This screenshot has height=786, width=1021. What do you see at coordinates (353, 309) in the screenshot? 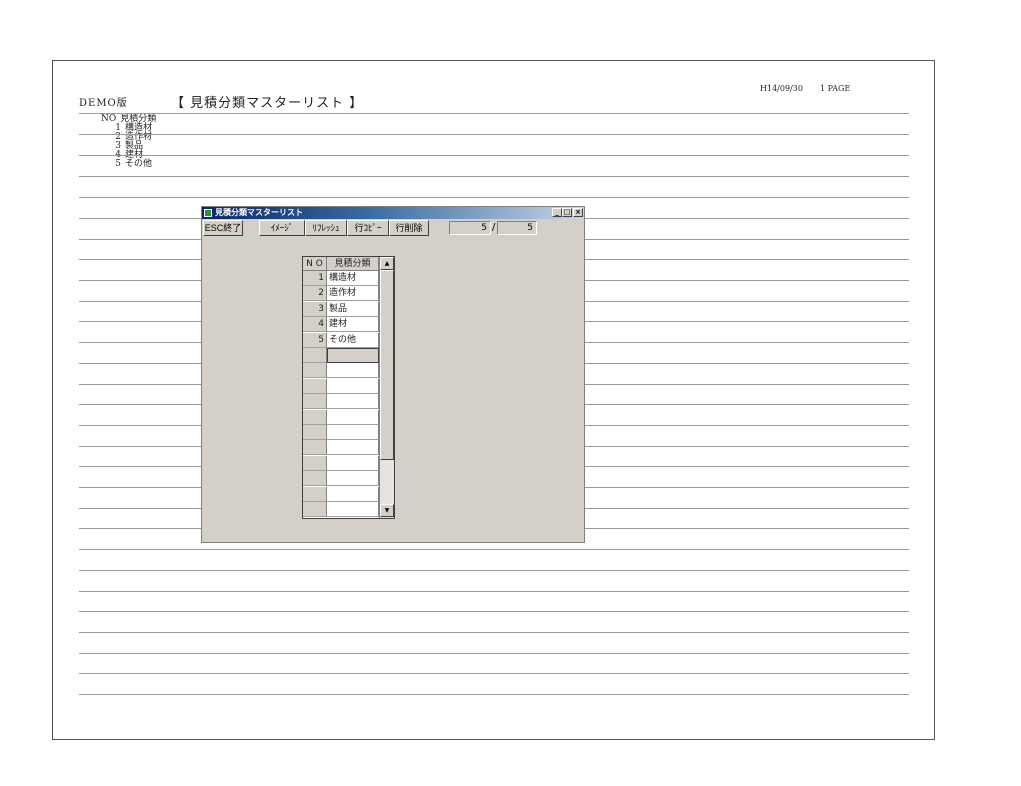
I see `category-name-cell: 製品` at bounding box center [353, 309].